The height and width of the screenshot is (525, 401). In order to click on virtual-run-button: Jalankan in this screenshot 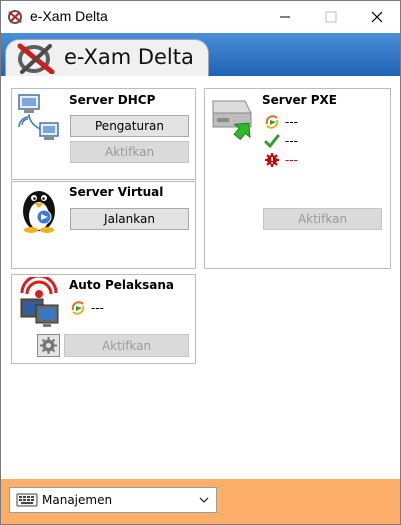, I will do `click(129, 219)`.